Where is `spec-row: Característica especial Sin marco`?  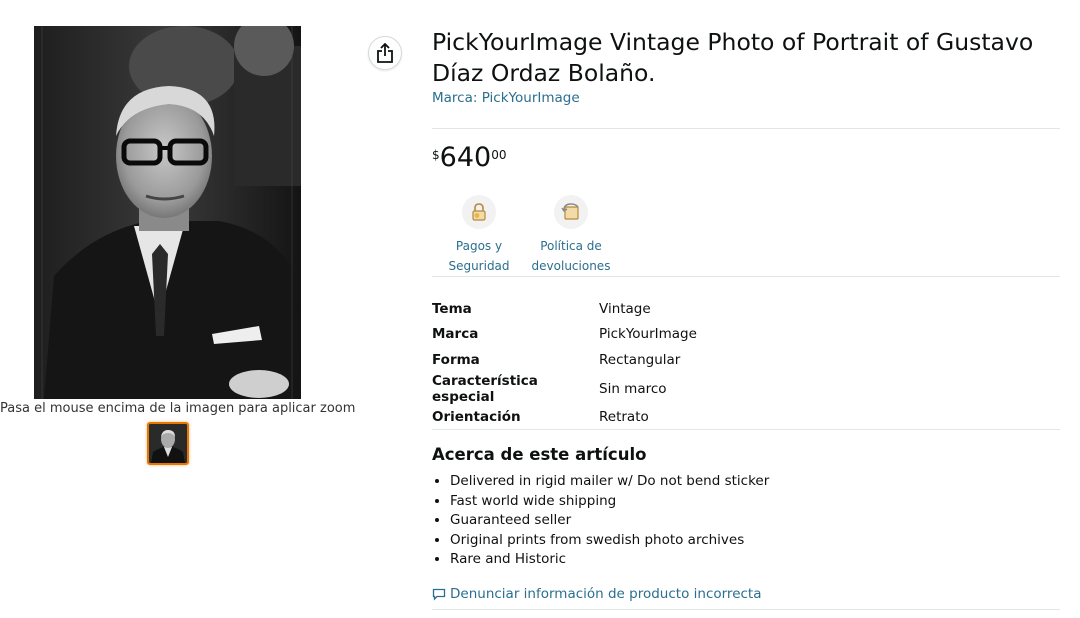 spec-row: Característica especial Sin marco is located at coordinates (564, 389).